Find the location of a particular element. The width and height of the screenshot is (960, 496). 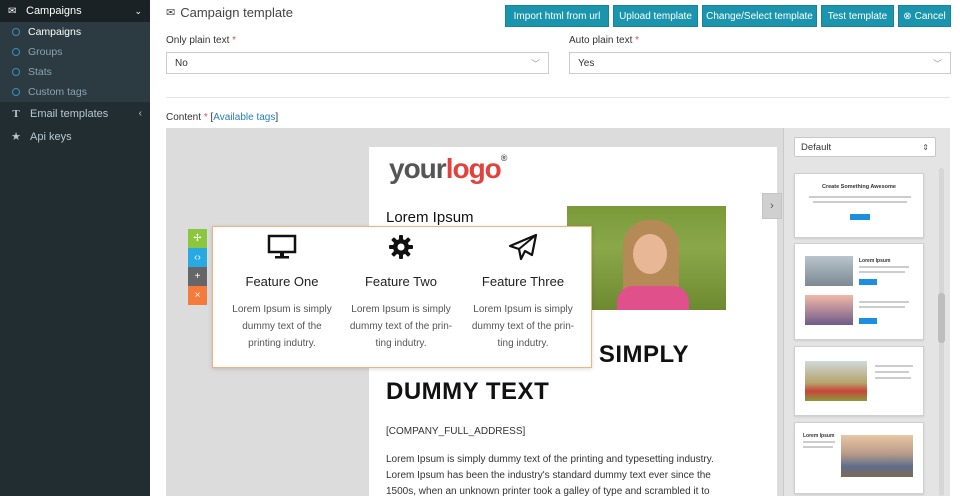

sidebar-item-api-keys: ★ Api keys is located at coordinates (75, 136).